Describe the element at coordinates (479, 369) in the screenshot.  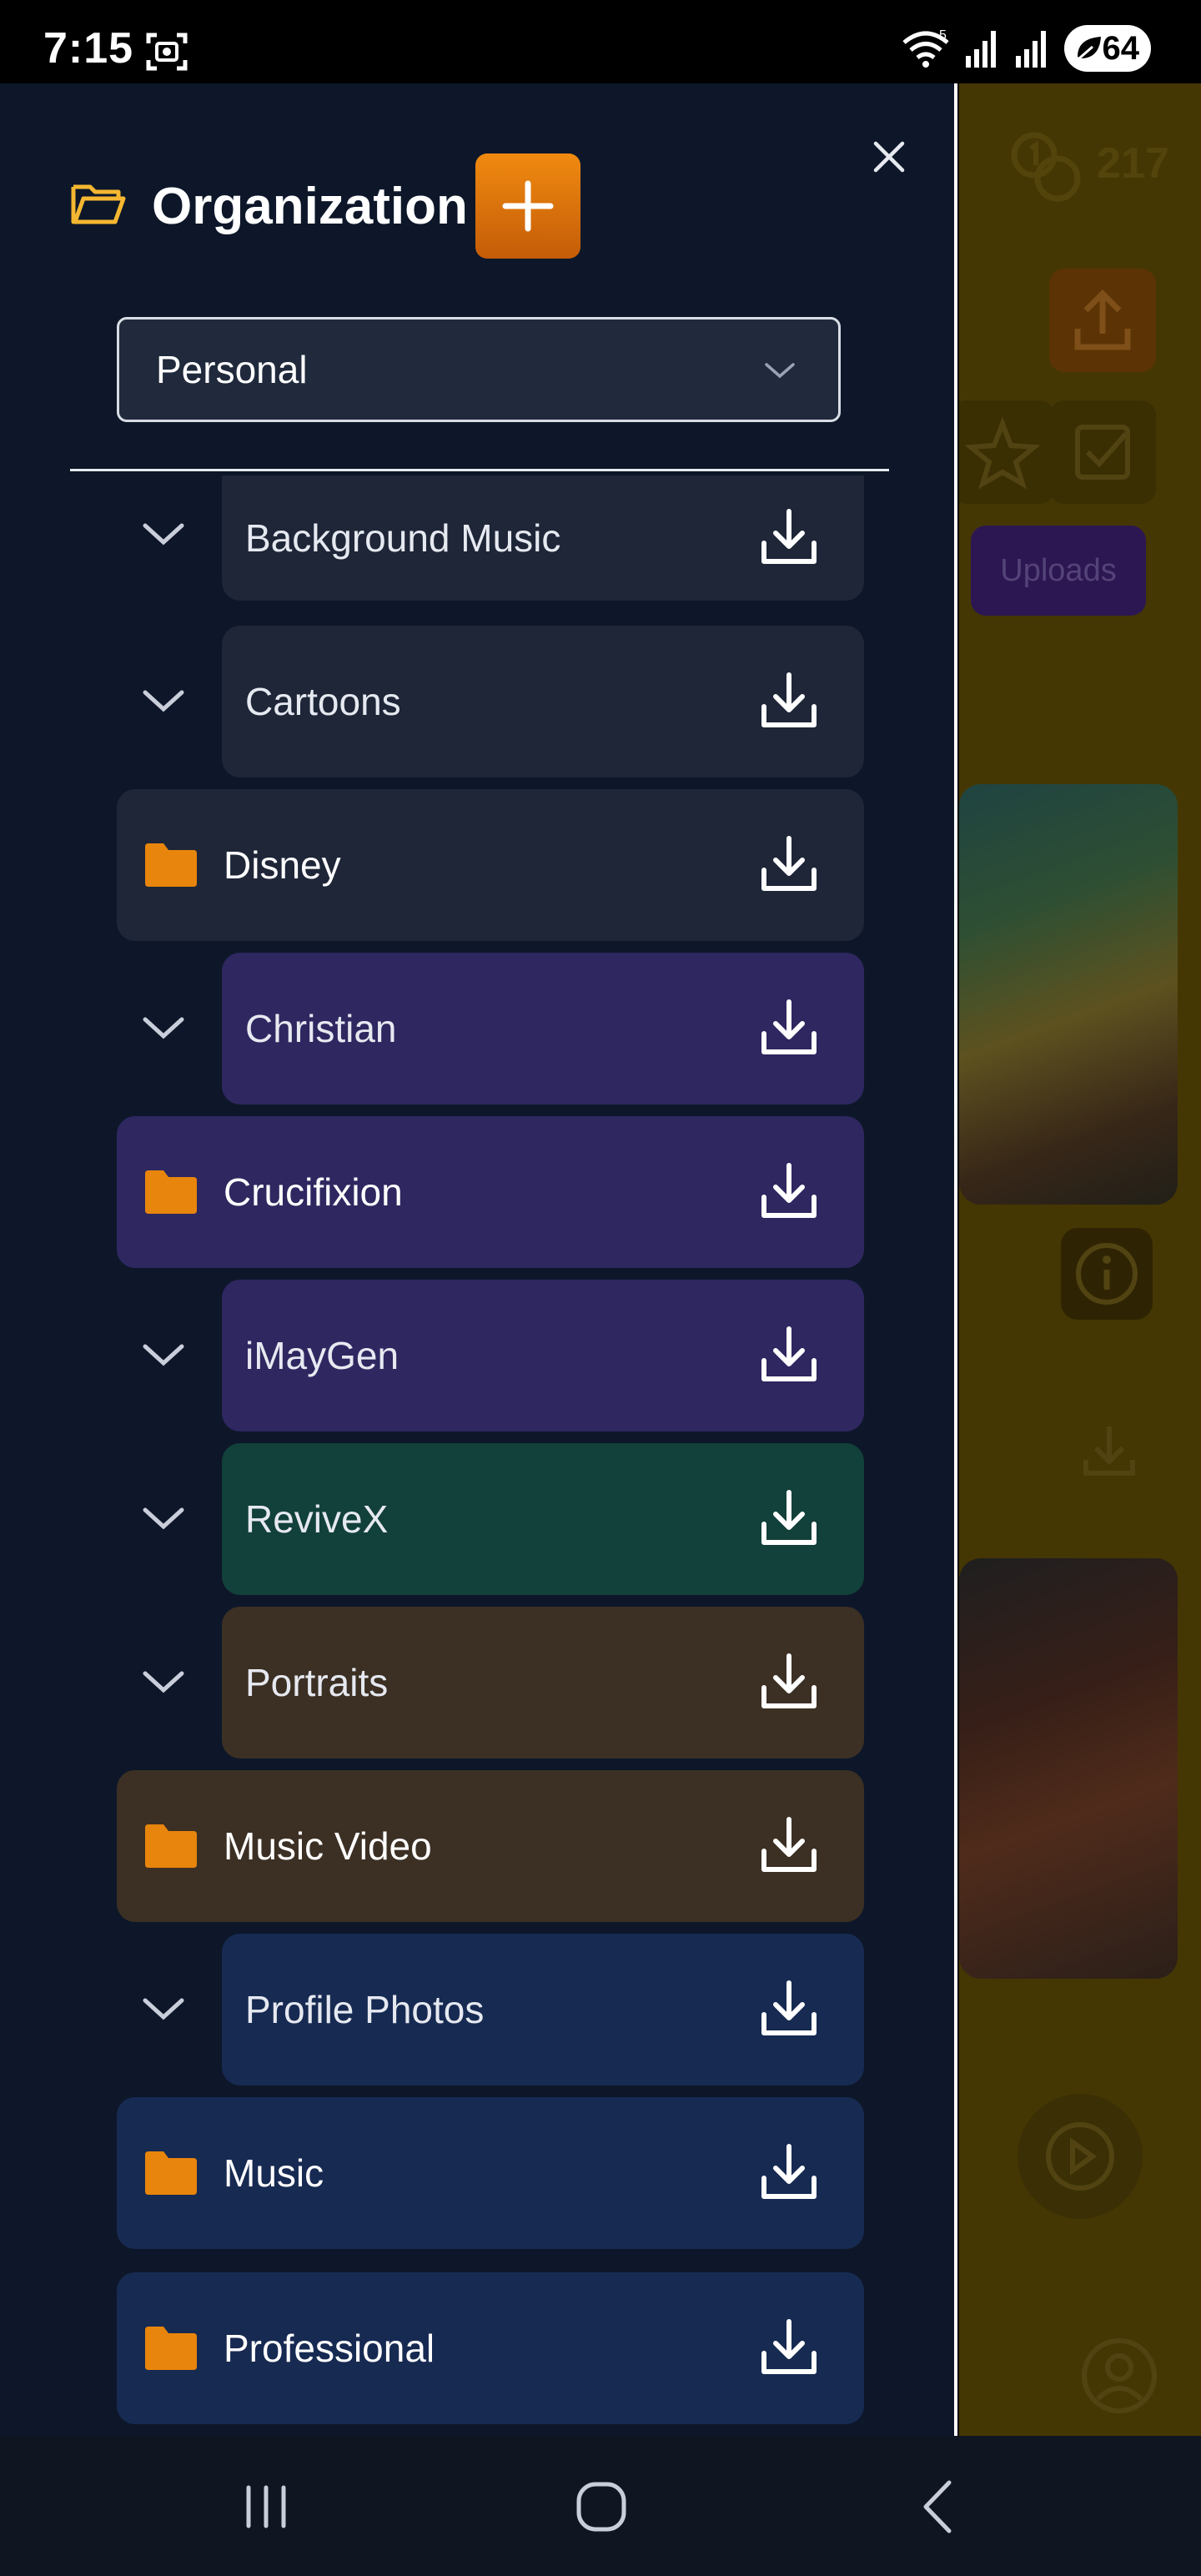
I see `workspace-select: Personal` at that location.